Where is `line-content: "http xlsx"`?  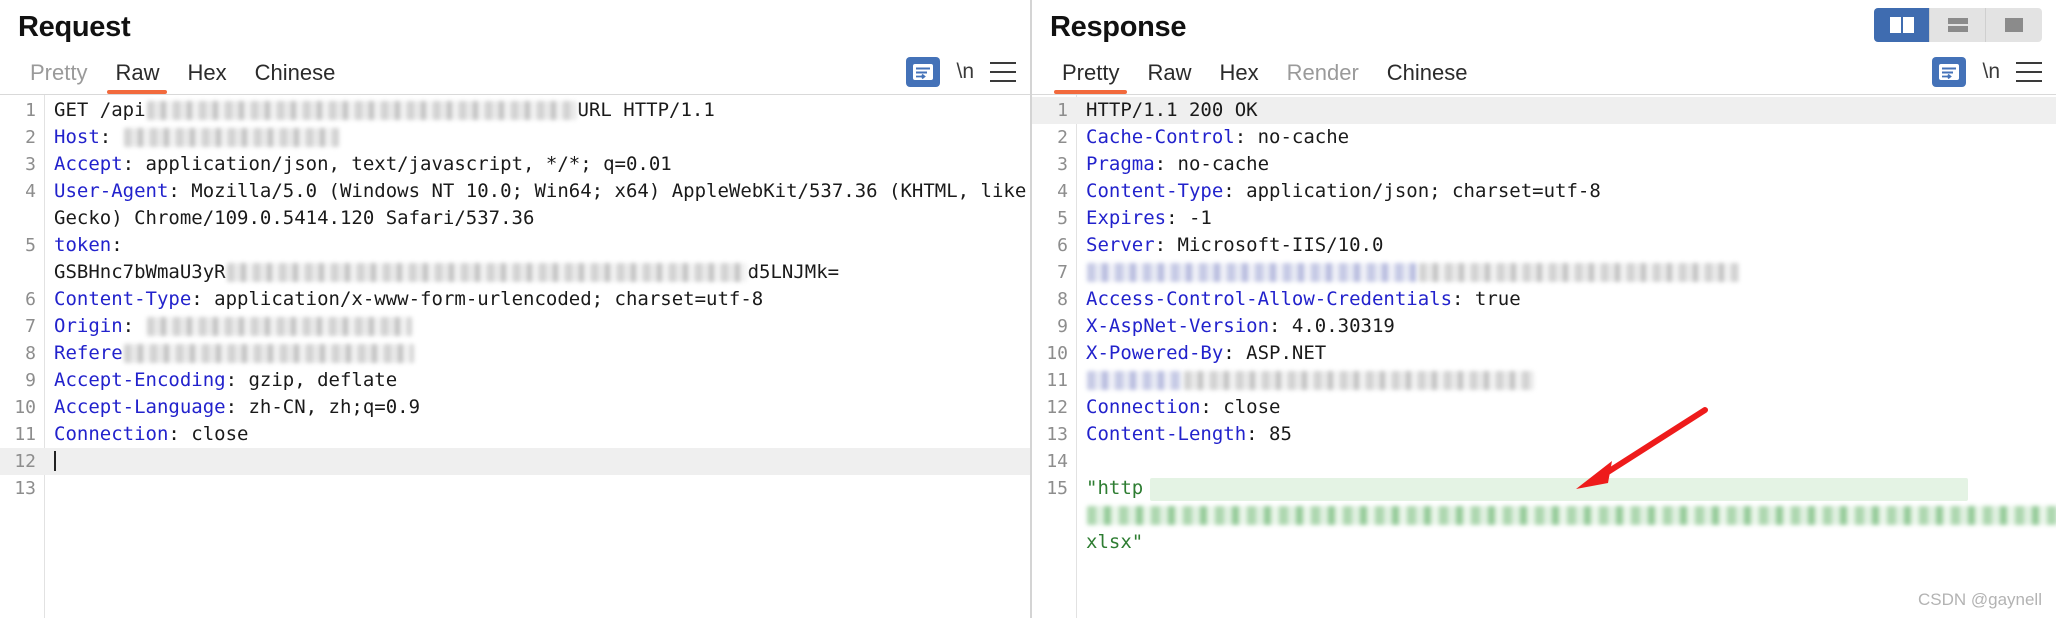 line-content: "http xlsx" is located at coordinates (1566, 515).